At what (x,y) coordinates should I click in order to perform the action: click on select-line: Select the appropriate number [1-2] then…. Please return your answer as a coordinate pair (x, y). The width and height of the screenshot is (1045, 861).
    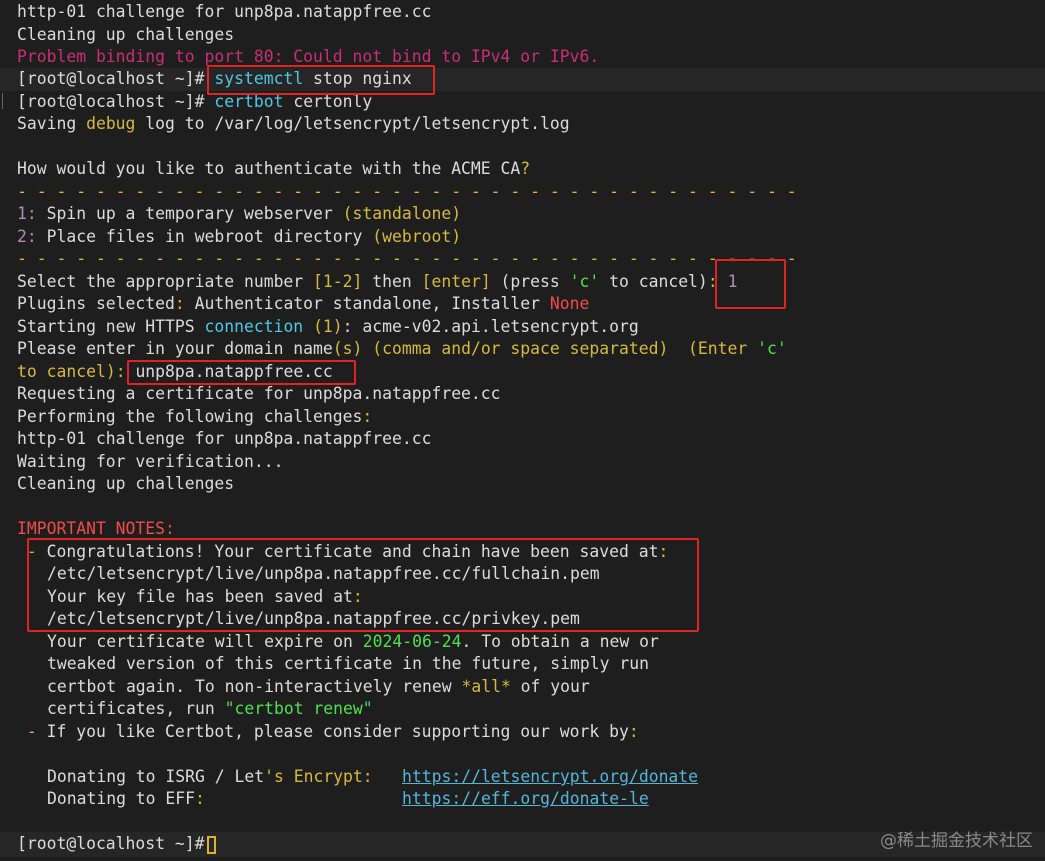
    Looking at the image, I should click on (377, 281).